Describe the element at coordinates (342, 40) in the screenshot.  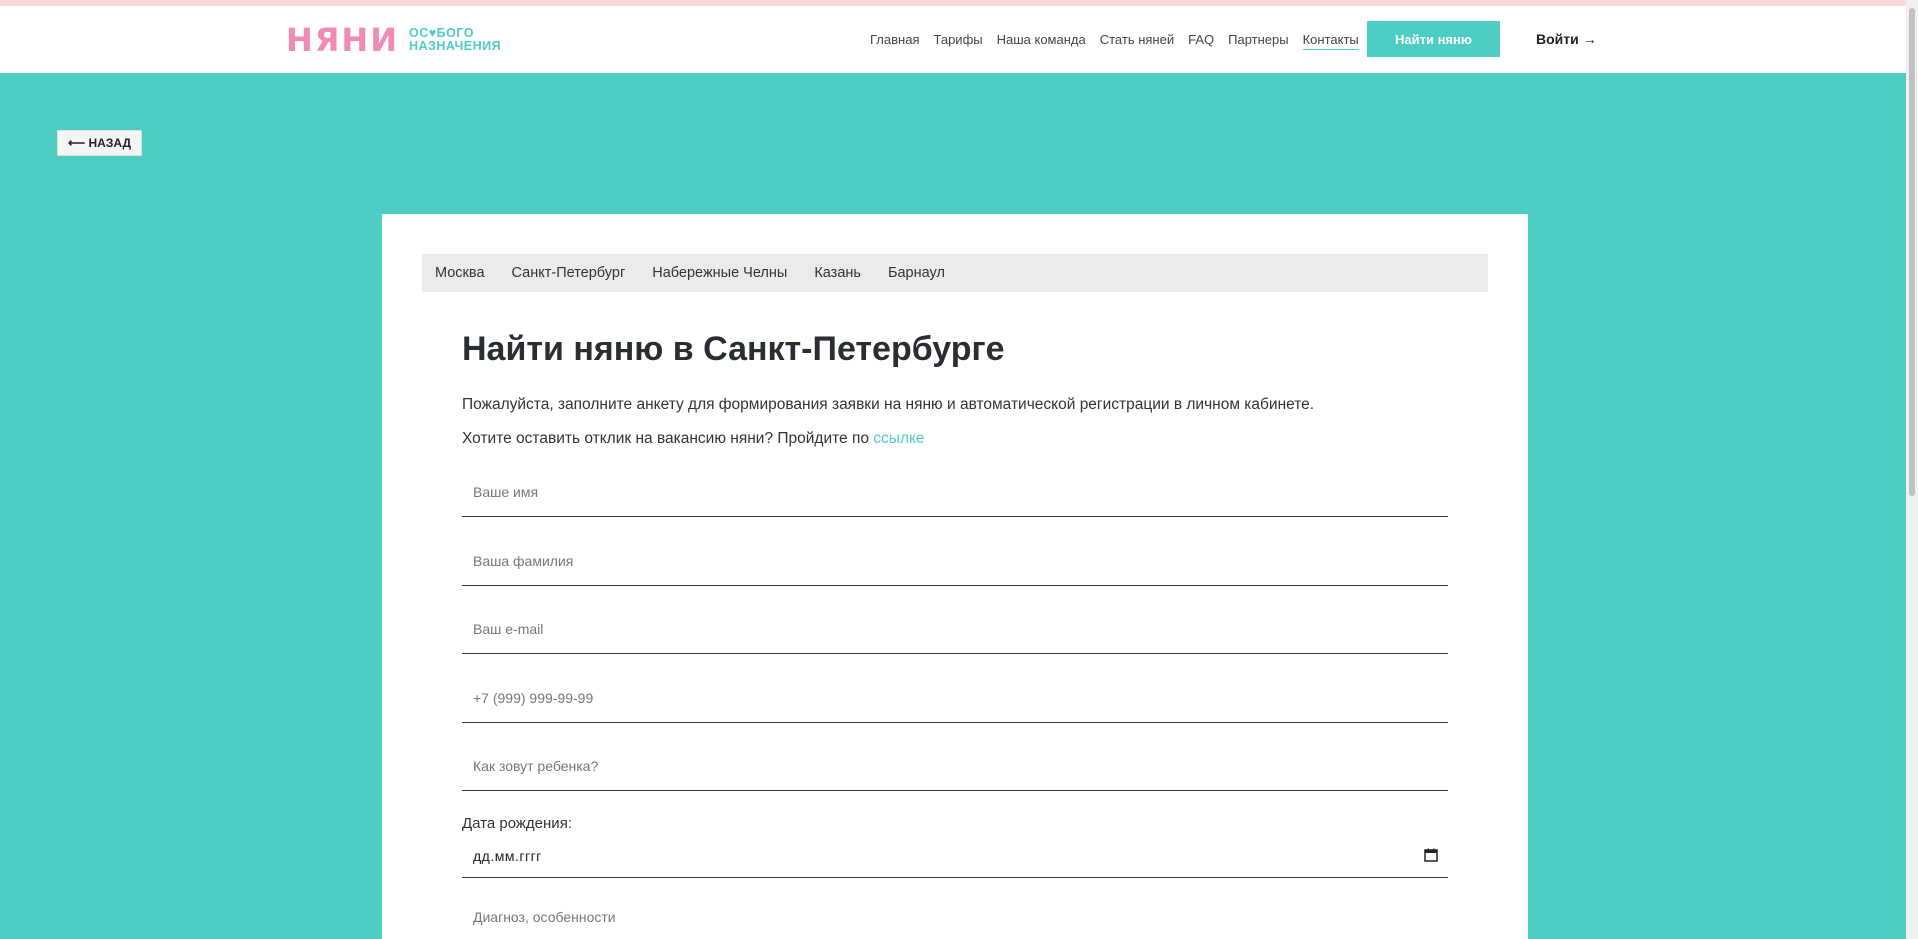
I see `logo-text: НЯНИ` at that location.